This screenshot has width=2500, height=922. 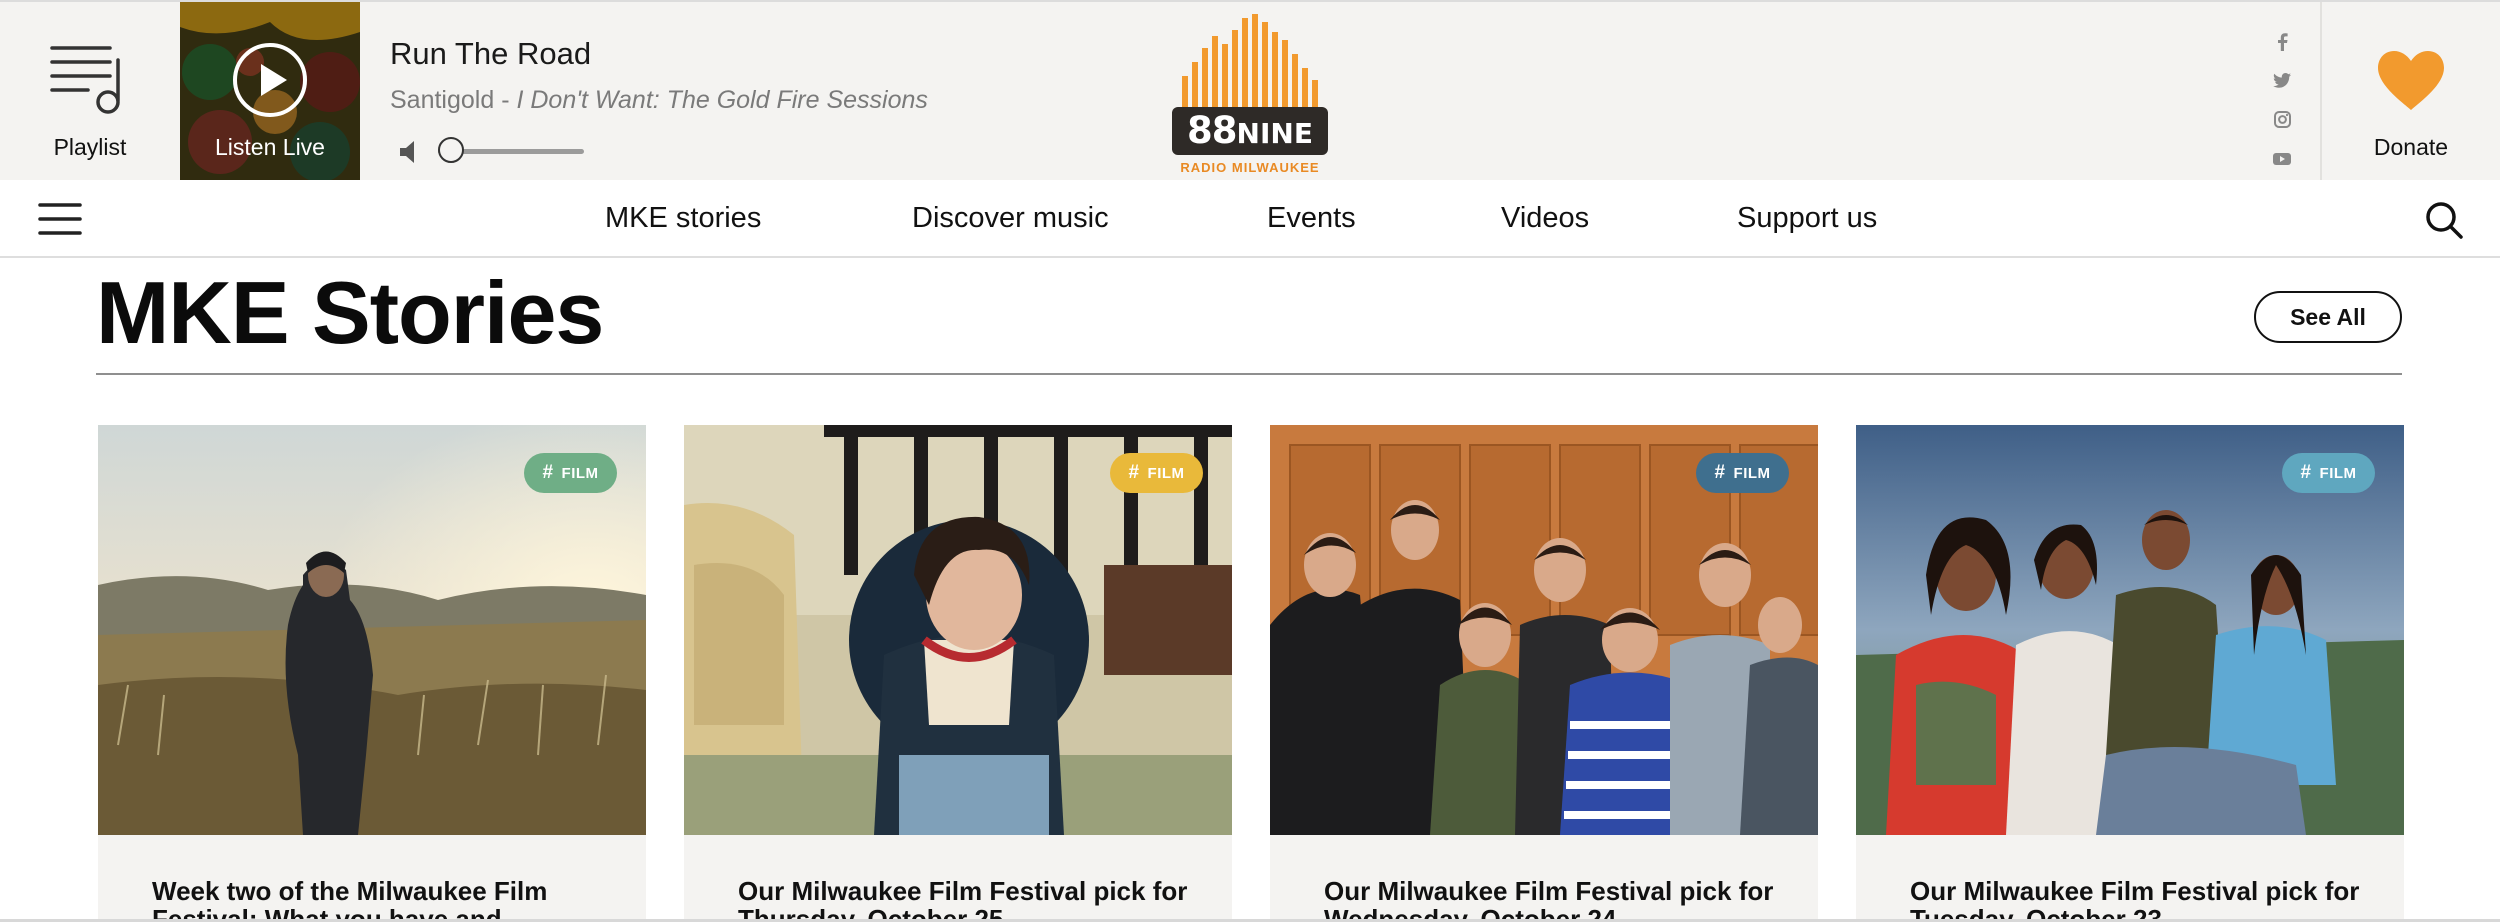 What do you see at coordinates (270, 80) in the screenshot?
I see `play-icon` at bounding box center [270, 80].